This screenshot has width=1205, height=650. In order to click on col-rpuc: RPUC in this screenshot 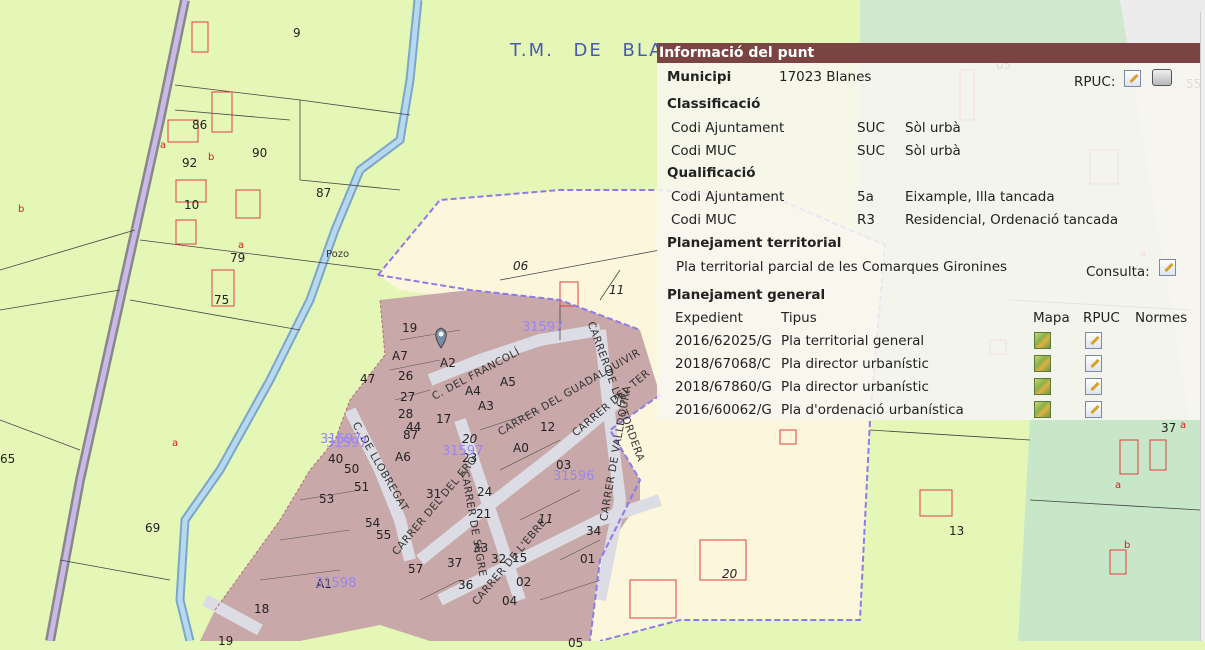, I will do `click(1101, 318)`.